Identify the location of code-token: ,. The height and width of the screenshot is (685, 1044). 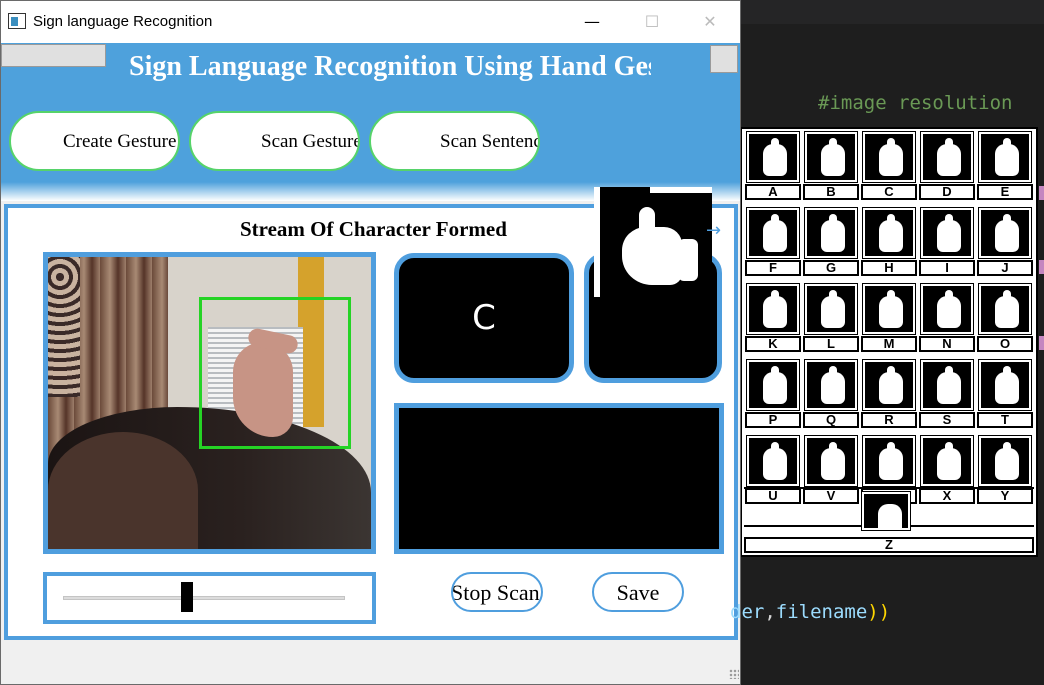
(770, 612).